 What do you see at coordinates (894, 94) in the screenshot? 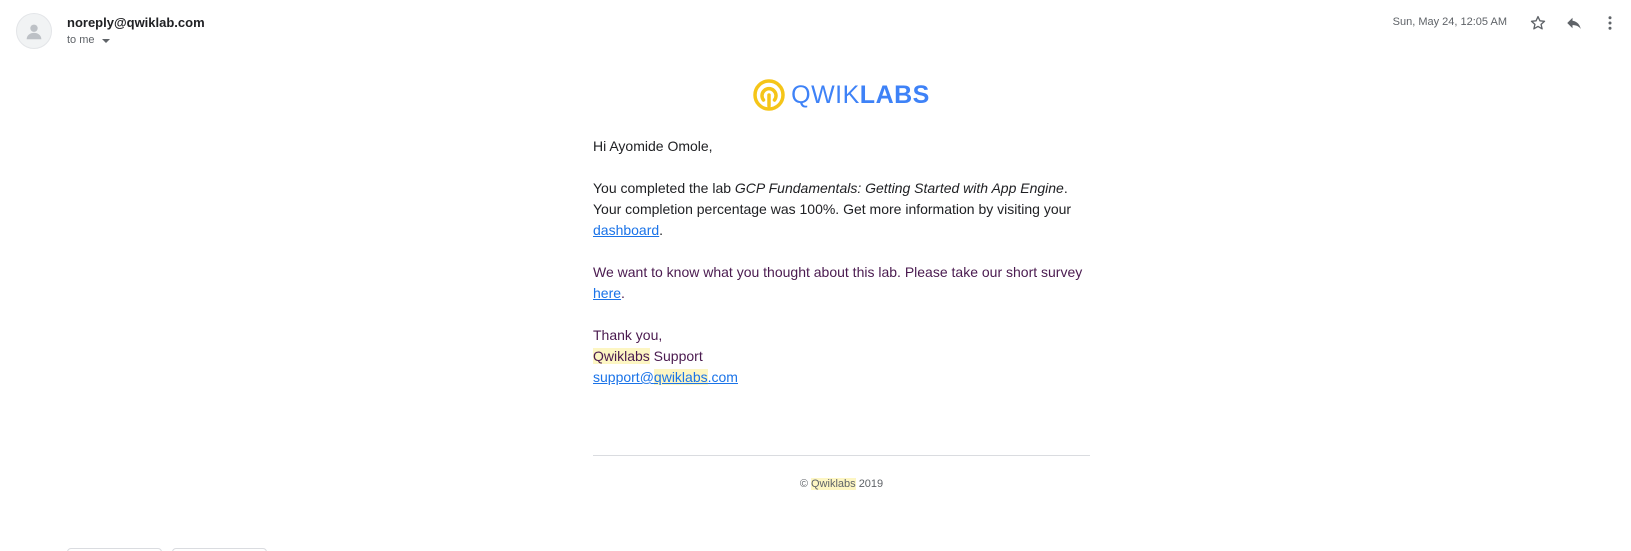
I see `logo-wordmark-bold: LABS` at bounding box center [894, 94].